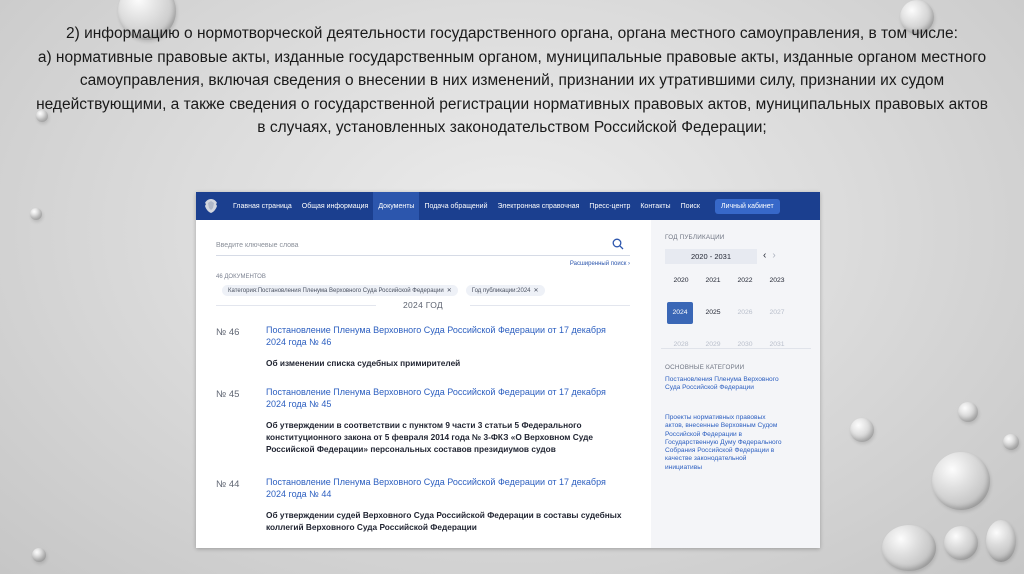 This screenshot has width=1024, height=574. What do you see at coordinates (228, 484) in the screenshot?
I see `document-number: № 44` at bounding box center [228, 484].